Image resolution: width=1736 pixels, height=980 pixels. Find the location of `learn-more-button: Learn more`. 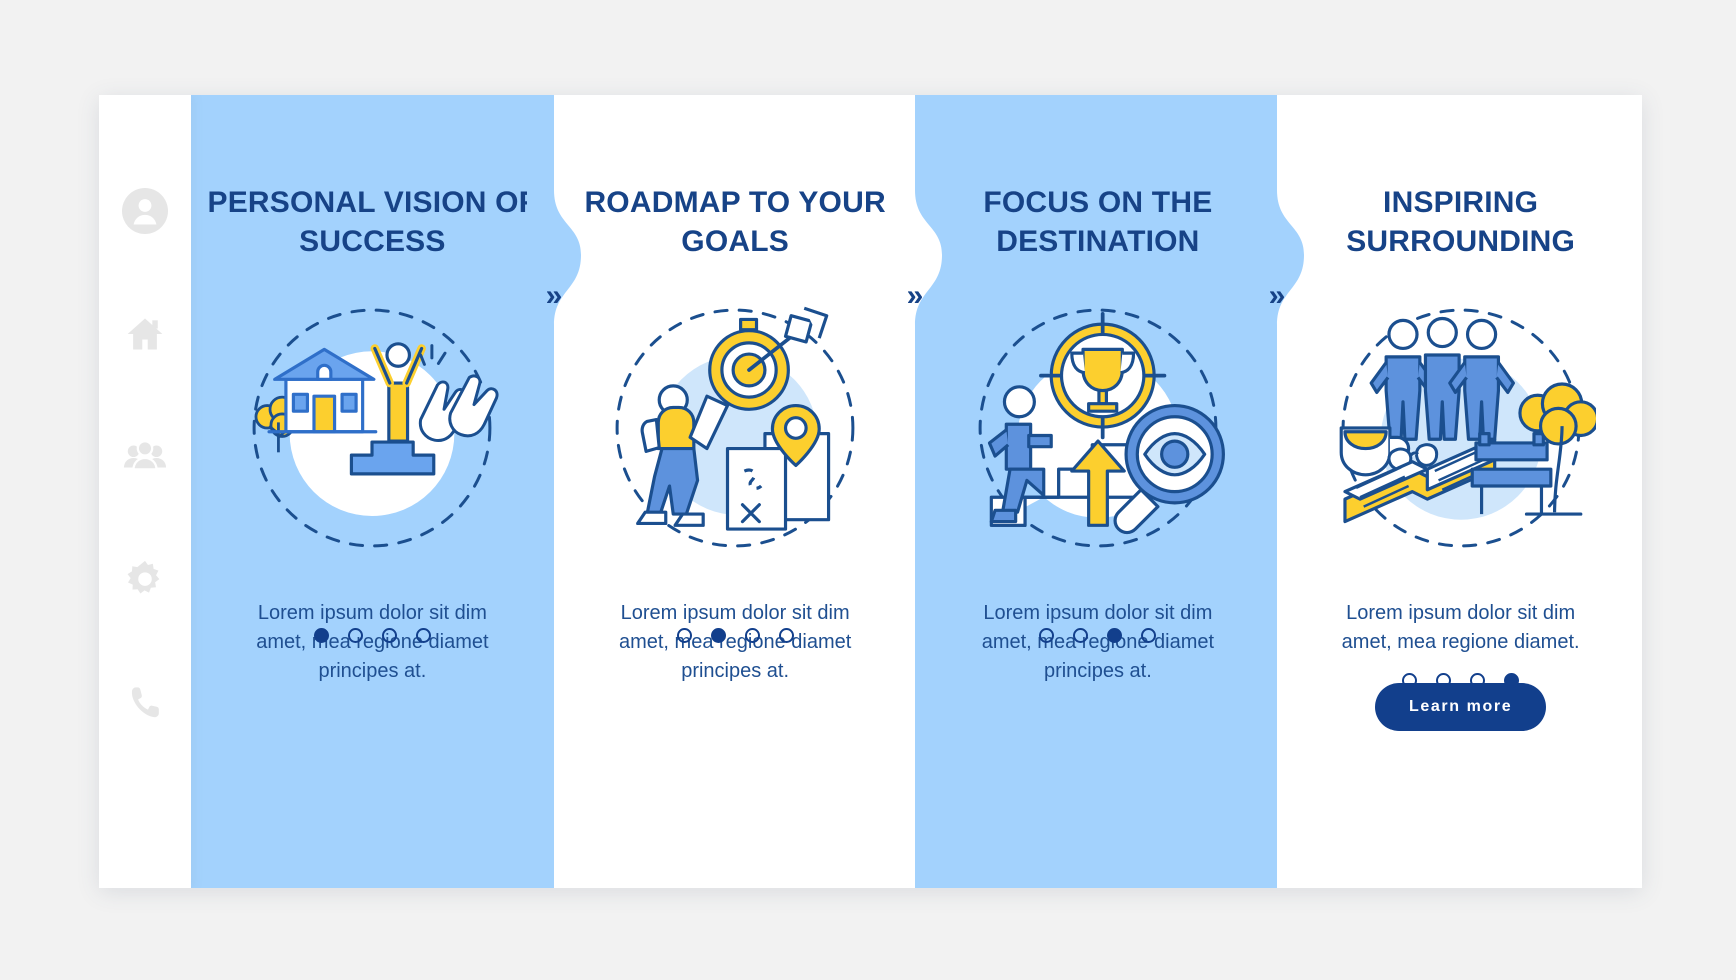

learn-more-button: Learn more is located at coordinates (1461, 707).